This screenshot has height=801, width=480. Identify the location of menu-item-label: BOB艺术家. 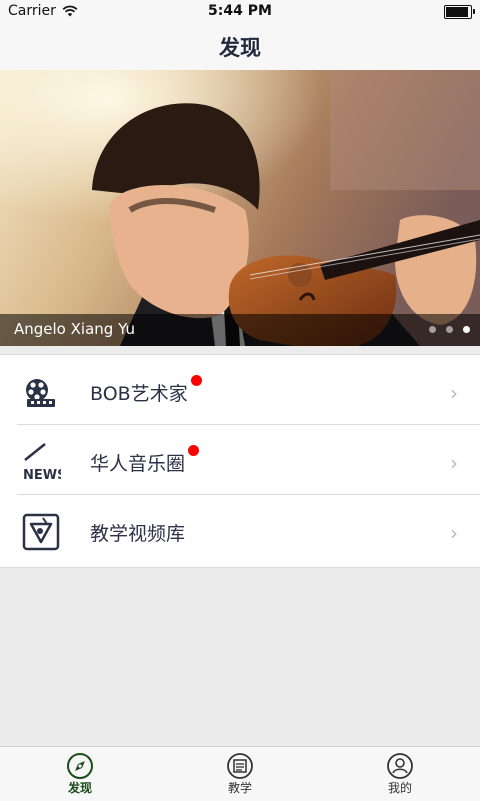
(146, 390).